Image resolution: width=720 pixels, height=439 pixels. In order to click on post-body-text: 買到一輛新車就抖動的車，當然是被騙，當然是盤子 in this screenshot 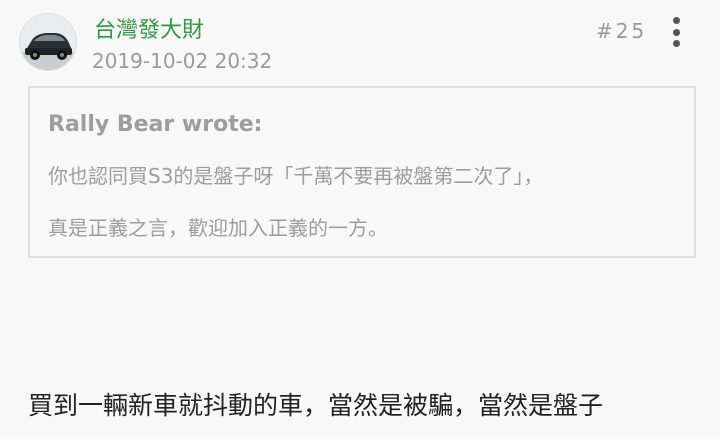, I will do `click(316, 405)`.